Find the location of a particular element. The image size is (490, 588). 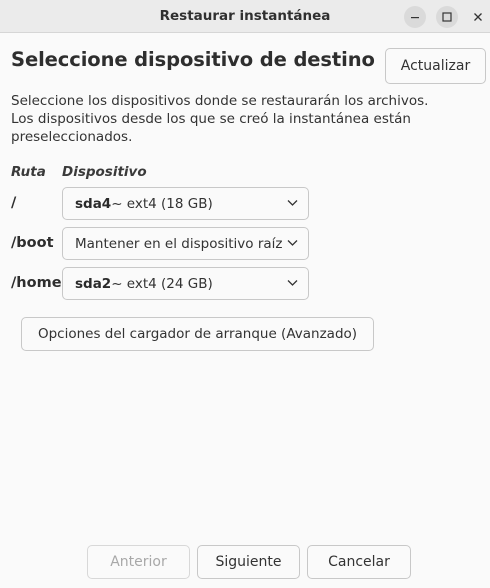

cancel-button: Cancelar is located at coordinates (359, 562).